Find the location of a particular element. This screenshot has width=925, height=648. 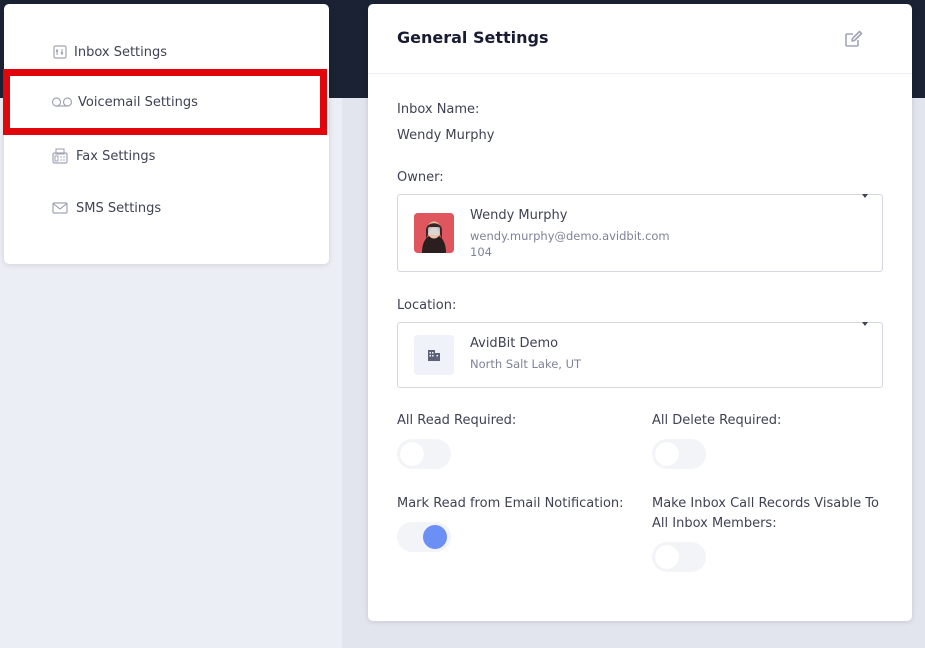

location-select: AvidBit Demo North Salt Lake, UT is located at coordinates (640, 355).